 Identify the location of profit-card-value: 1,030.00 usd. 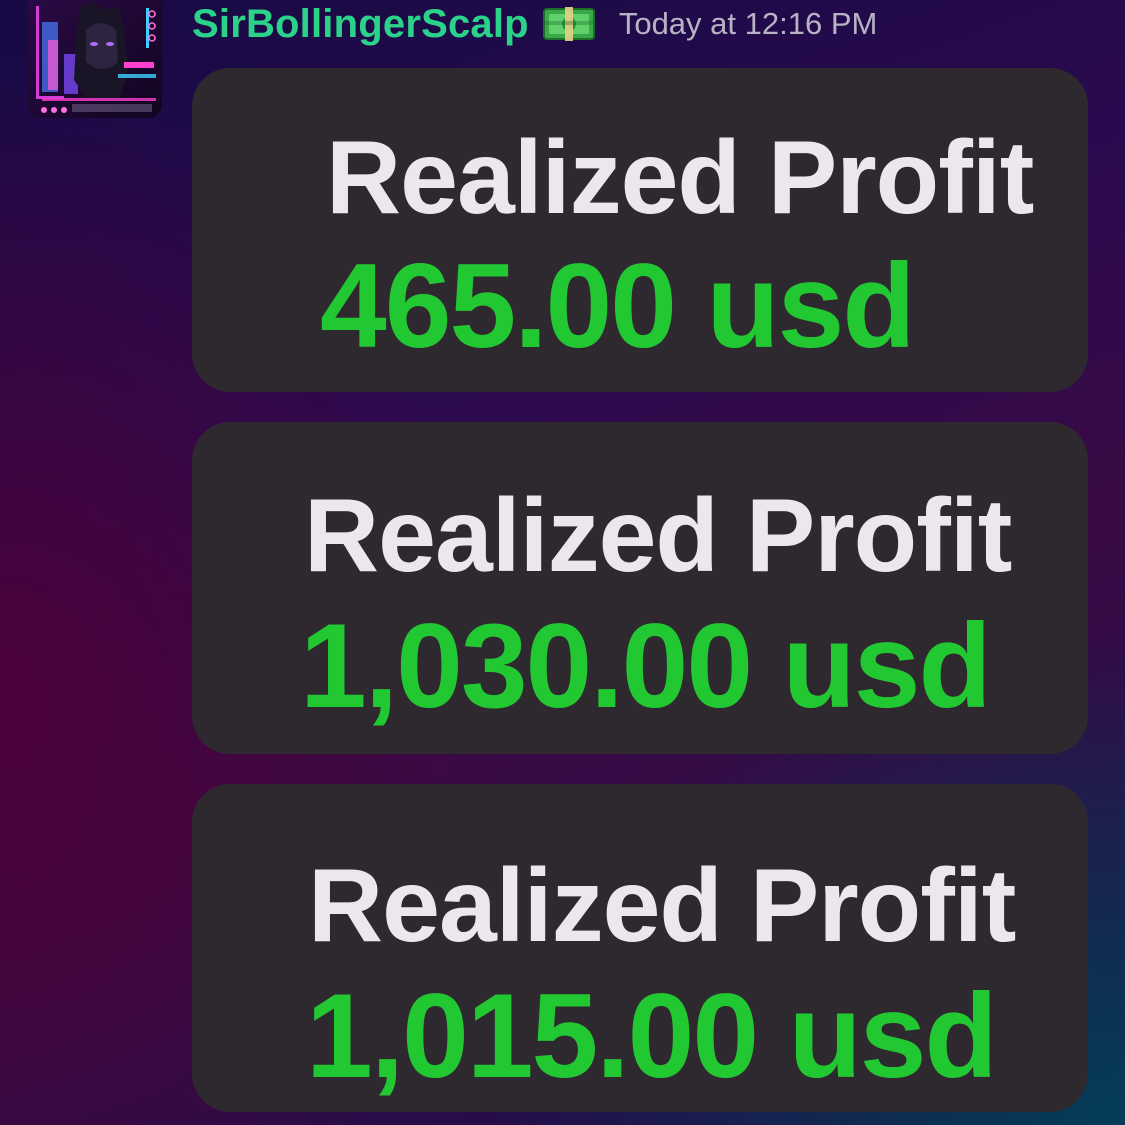
(646, 666).